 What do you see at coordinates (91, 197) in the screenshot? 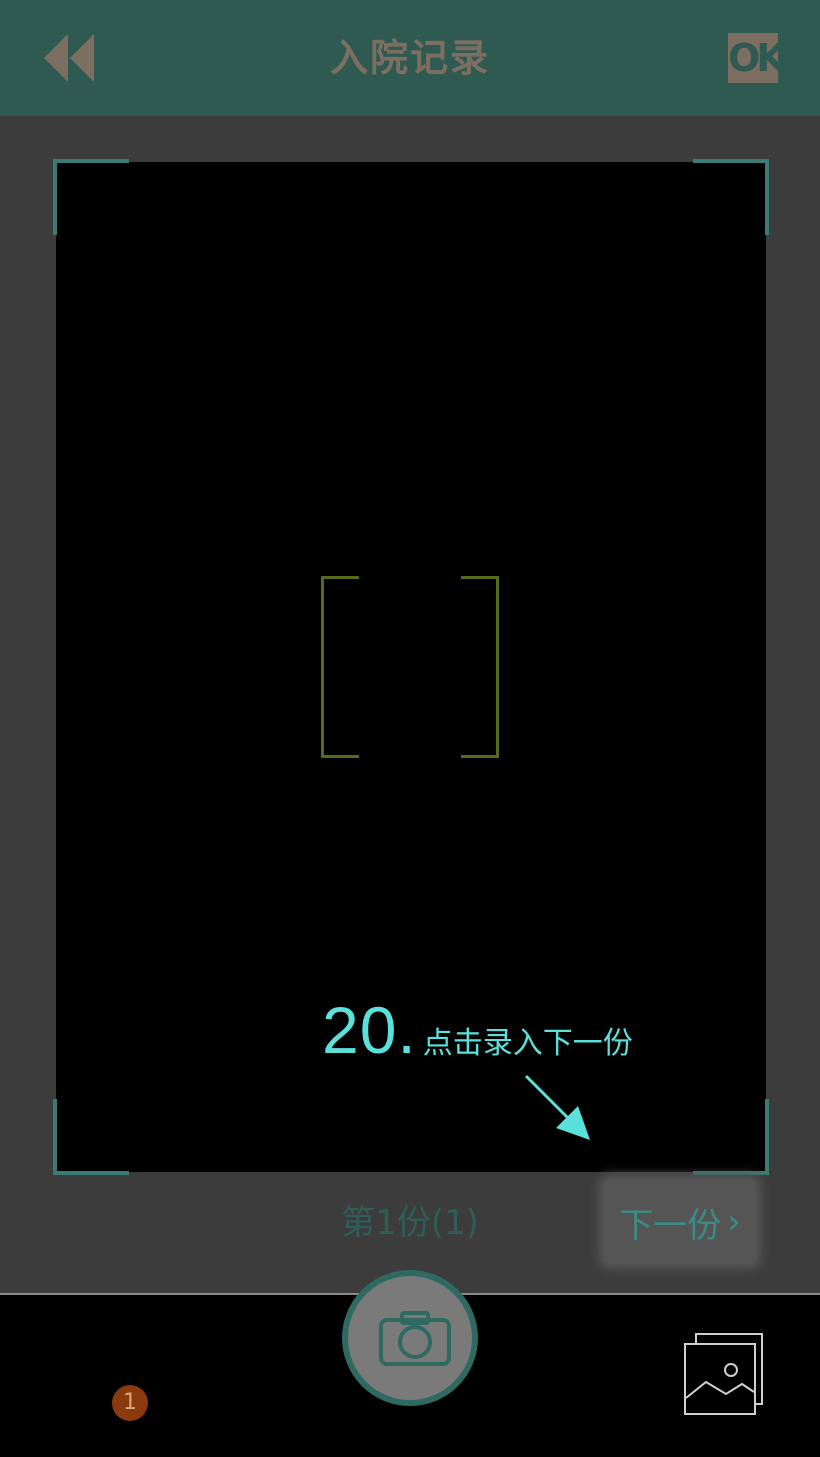
I see `frame-corner-top-left` at bounding box center [91, 197].